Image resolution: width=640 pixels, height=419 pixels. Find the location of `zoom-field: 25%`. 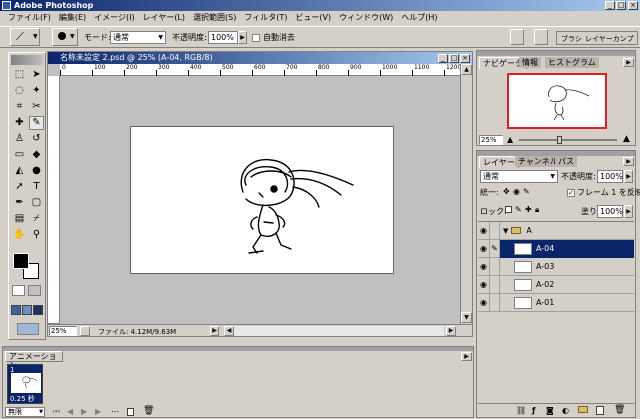

zoom-field: 25% is located at coordinates (63, 331).